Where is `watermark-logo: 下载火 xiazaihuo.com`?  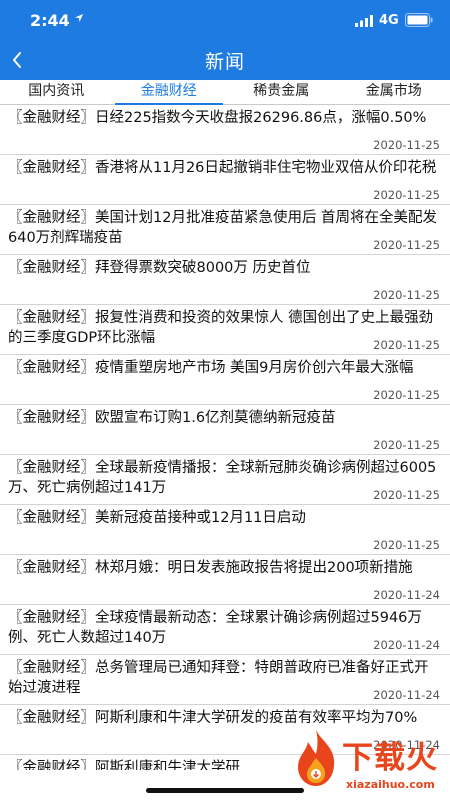 watermark-logo: 下载火 xiazaihuo.com is located at coordinates (371, 764).